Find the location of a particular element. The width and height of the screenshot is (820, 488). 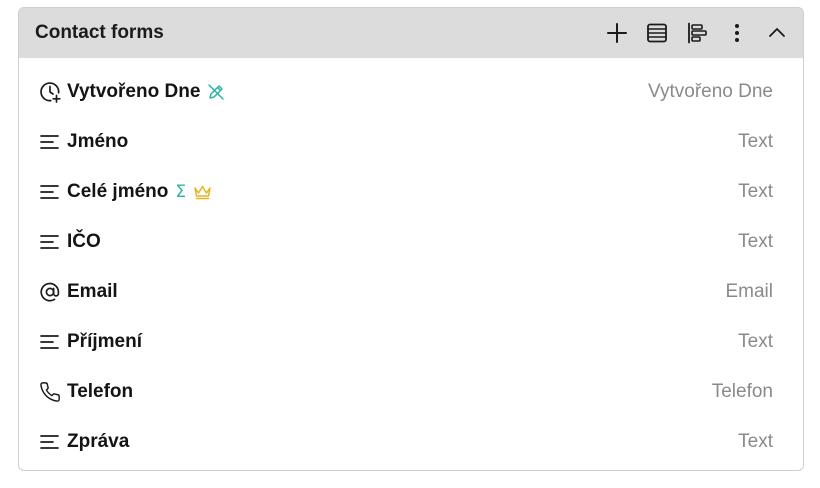

panel-header: Contact forms is located at coordinates (411, 33).